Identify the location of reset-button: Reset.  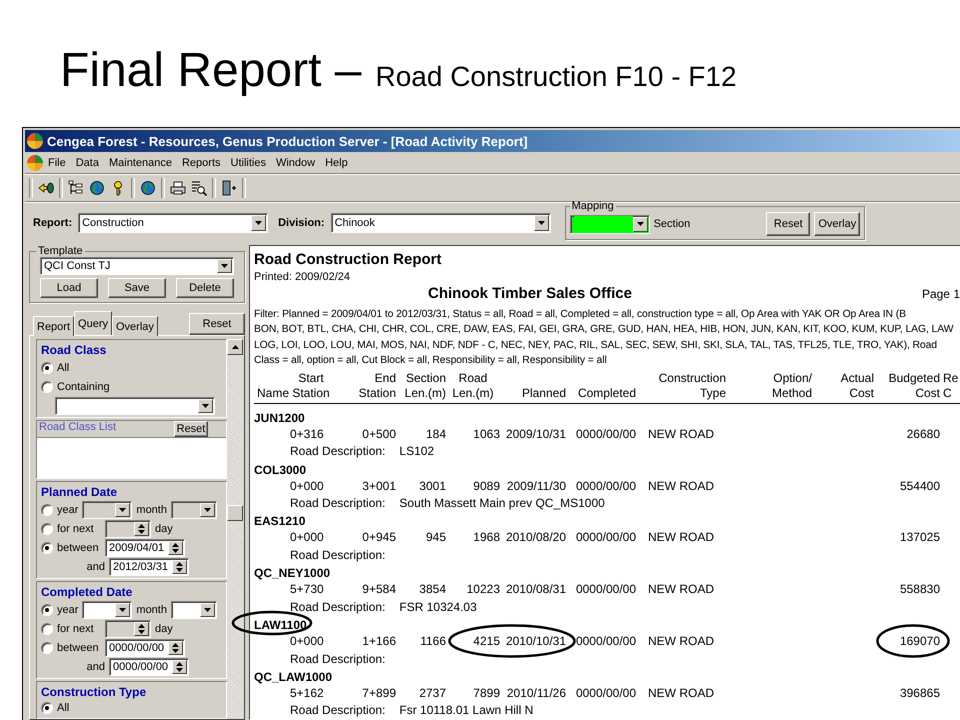
(217, 324).